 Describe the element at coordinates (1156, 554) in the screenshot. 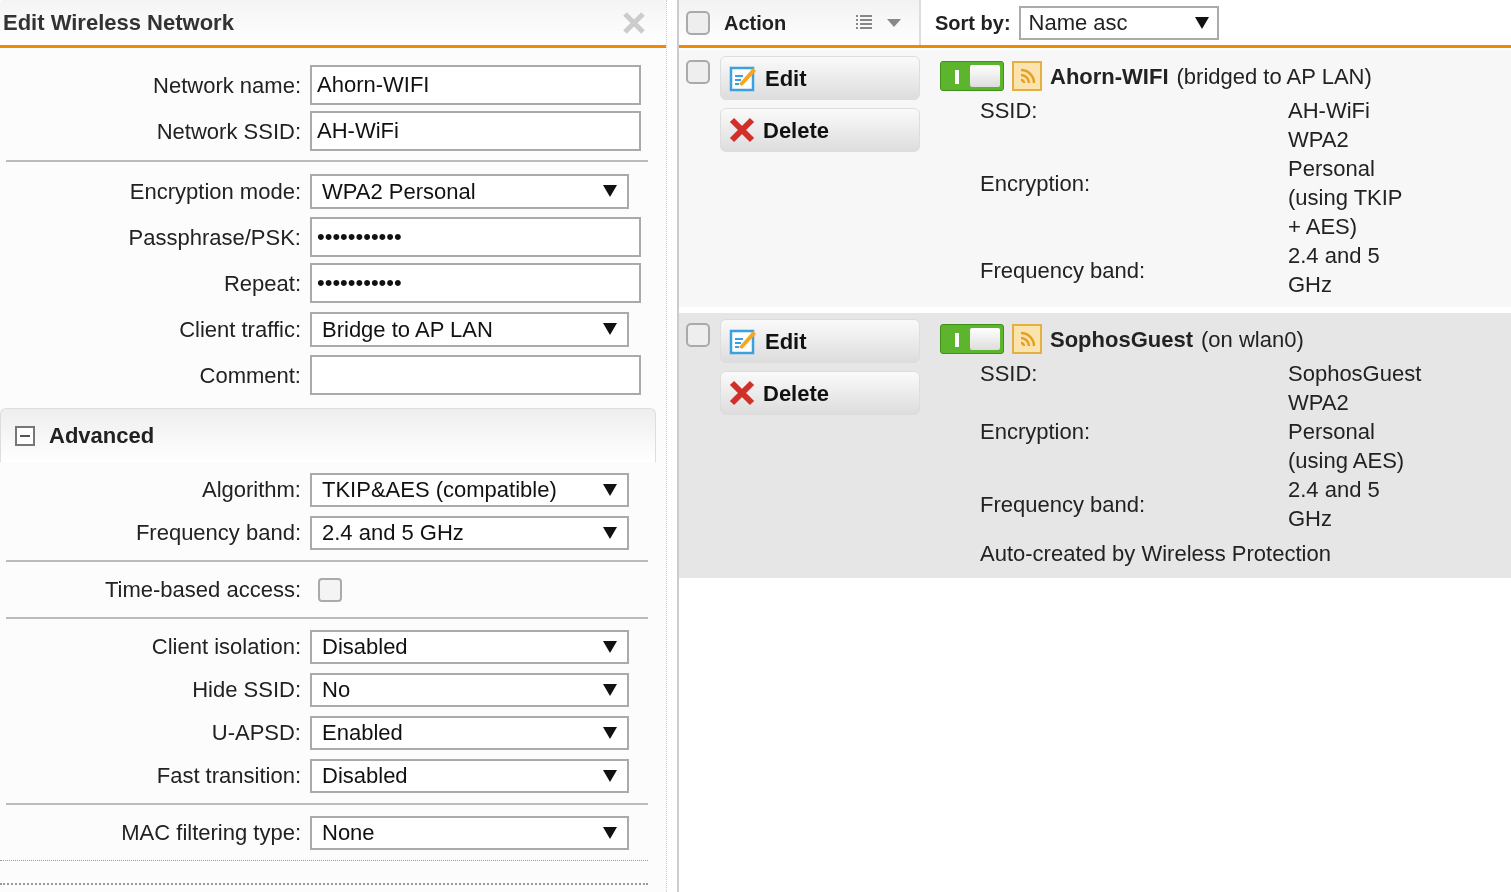

I see `network-comment: Auto-created by Wireless Protection` at that location.